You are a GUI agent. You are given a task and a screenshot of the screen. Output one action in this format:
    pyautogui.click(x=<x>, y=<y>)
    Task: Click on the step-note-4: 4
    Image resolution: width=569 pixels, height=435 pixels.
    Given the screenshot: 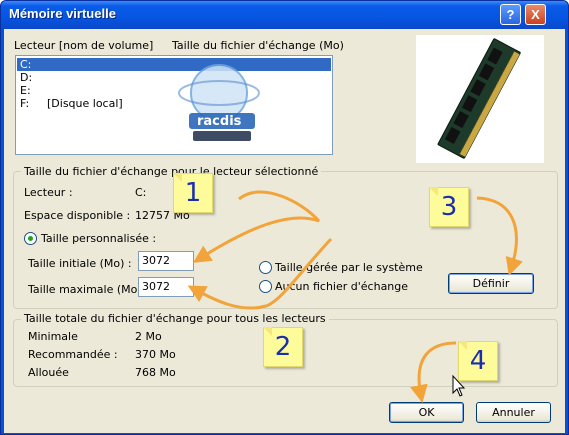 What is the action you would take?
    pyautogui.click(x=478, y=361)
    